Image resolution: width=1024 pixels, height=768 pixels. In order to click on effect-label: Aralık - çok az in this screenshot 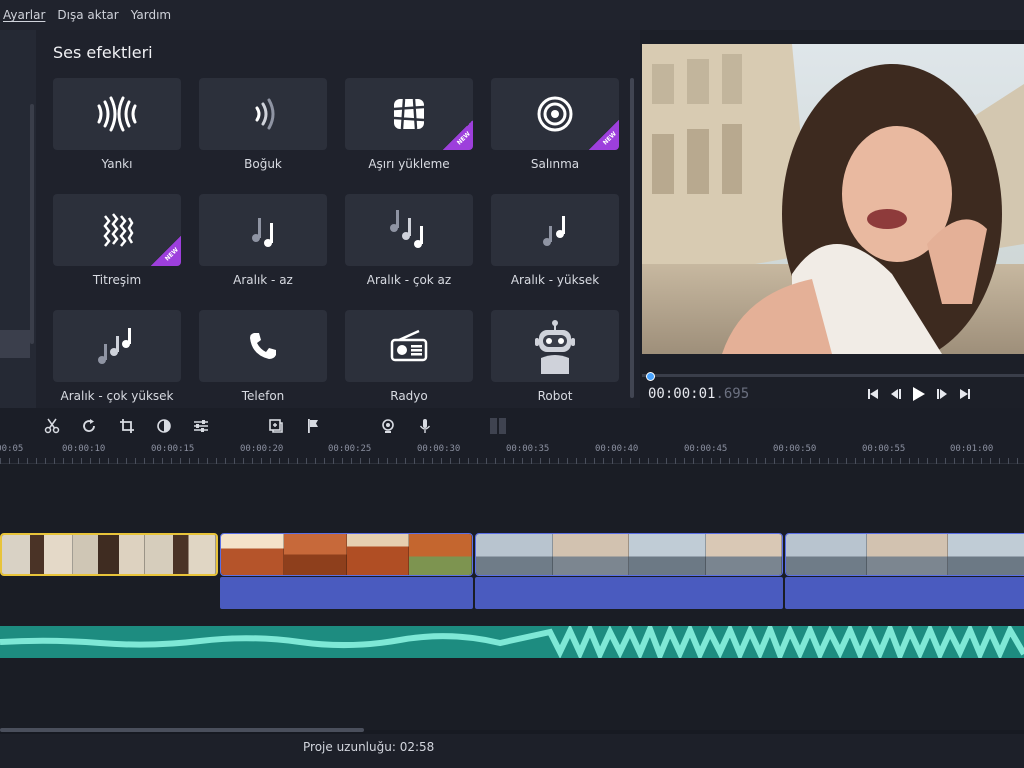, I will do `click(409, 280)`.